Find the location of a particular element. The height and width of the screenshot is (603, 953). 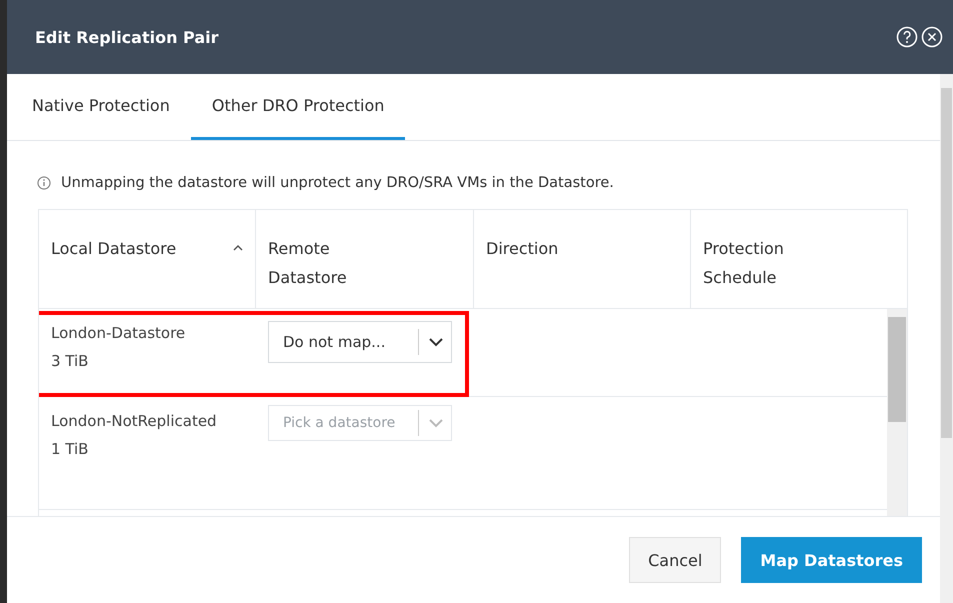

column-header: Protection Schedule is located at coordinates (799, 259).